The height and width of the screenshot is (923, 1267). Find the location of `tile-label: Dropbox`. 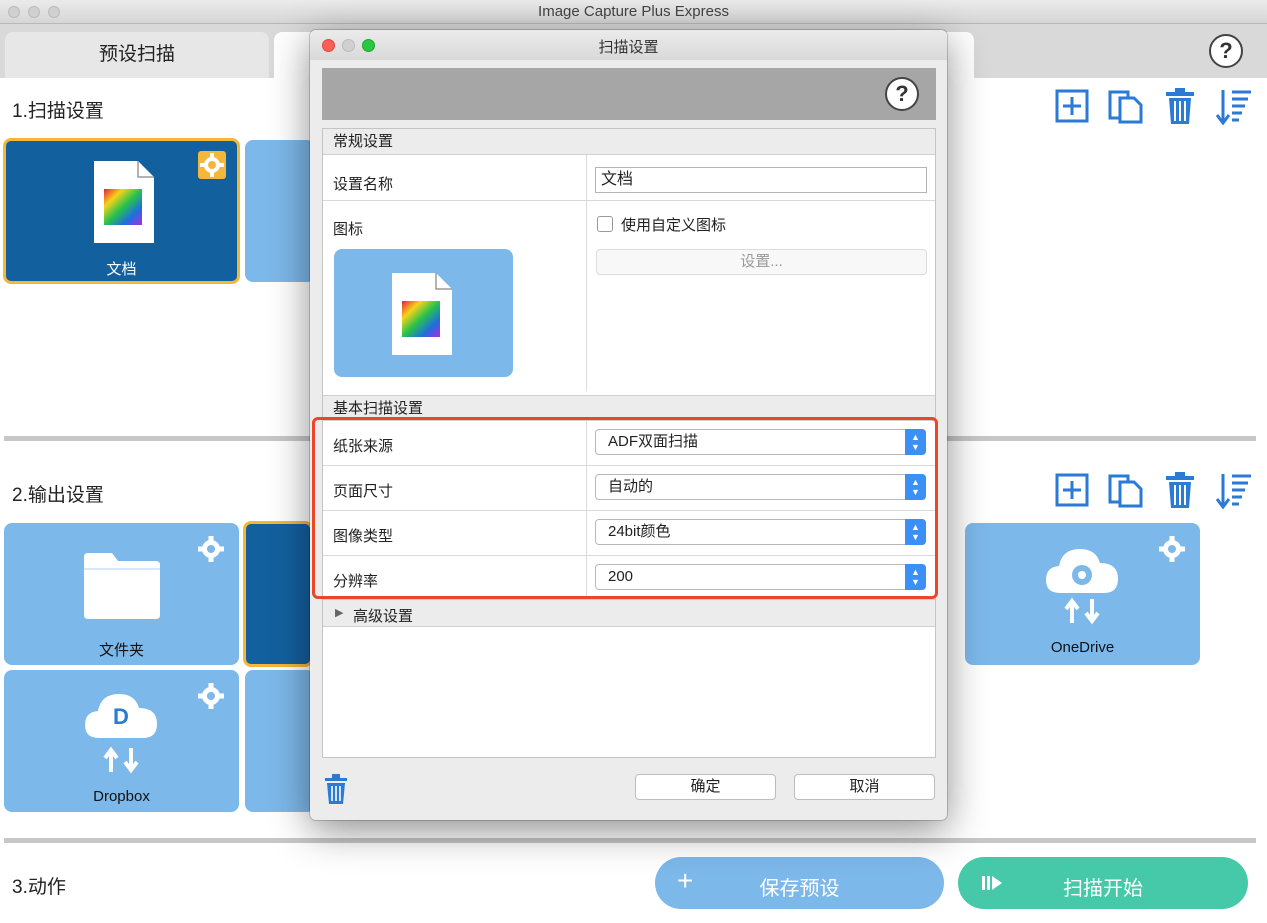

tile-label: Dropbox is located at coordinates (121, 796).